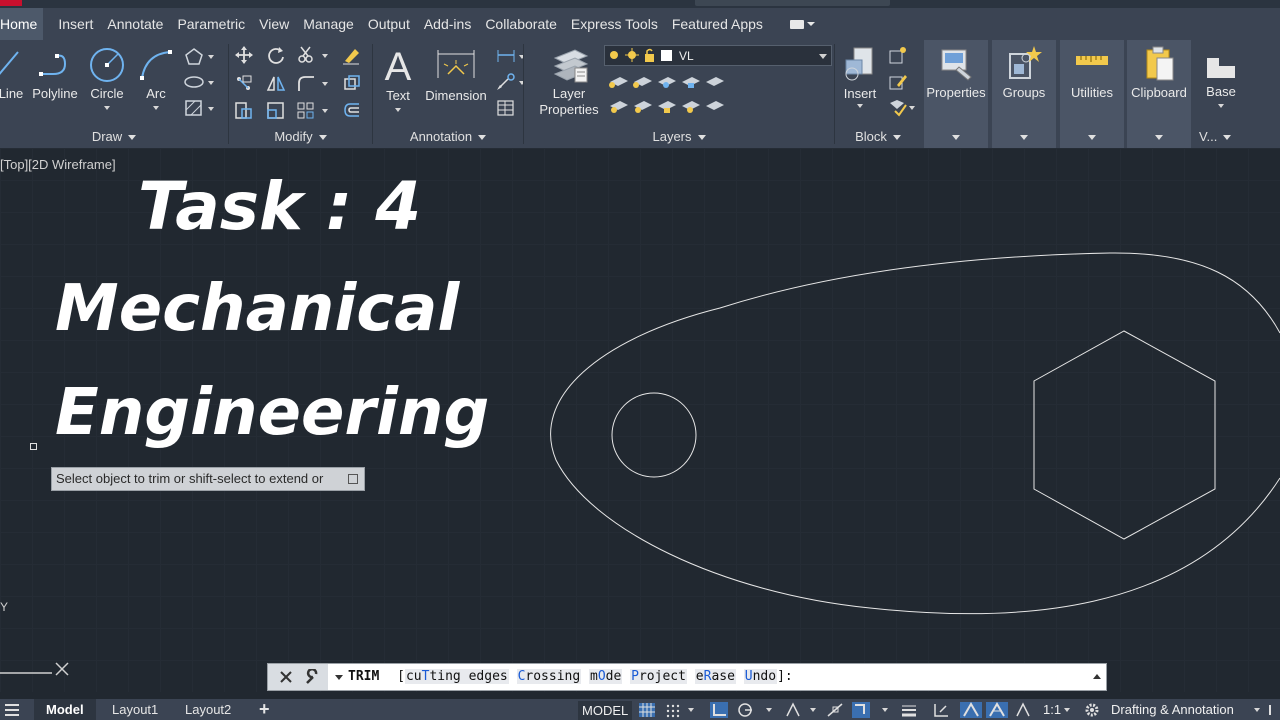 This screenshot has height=720, width=1280. Describe the element at coordinates (276, 55) in the screenshot. I see `rotate-icon` at that location.